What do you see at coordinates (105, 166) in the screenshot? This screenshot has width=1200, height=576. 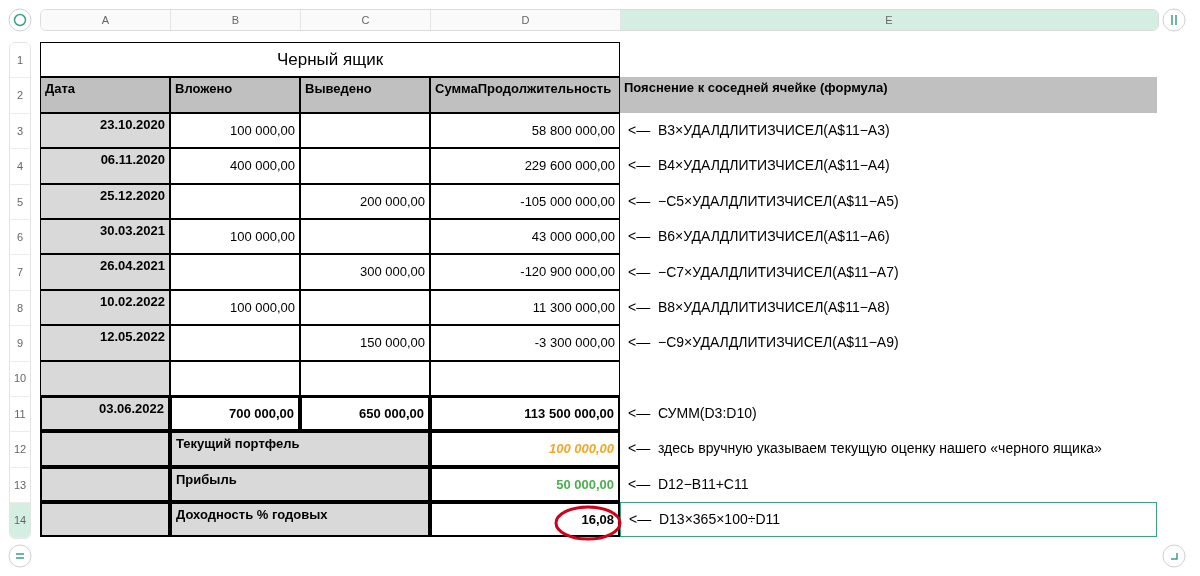 I see `table-cell: 06.11.2020` at bounding box center [105, 166].